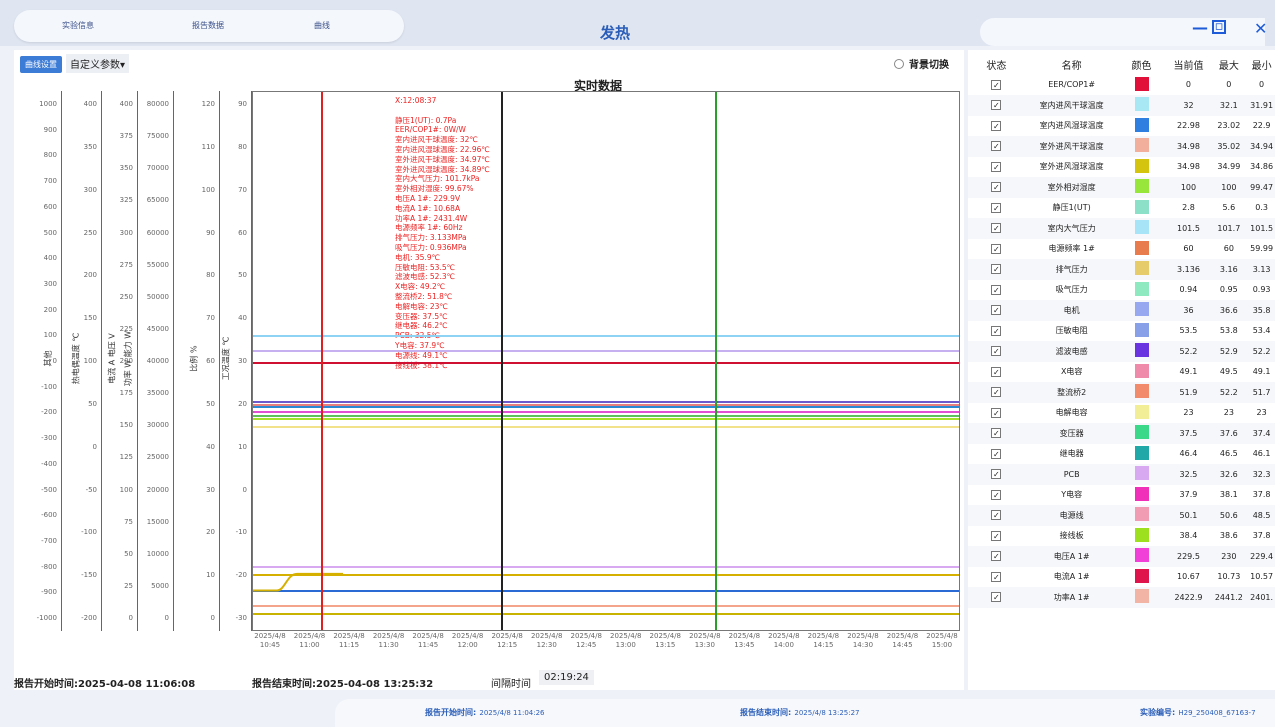  What do you see at coordinates (49, 489) in the screenshot?
I see `y-tick-label: -500` at bounding box center [49, 489].